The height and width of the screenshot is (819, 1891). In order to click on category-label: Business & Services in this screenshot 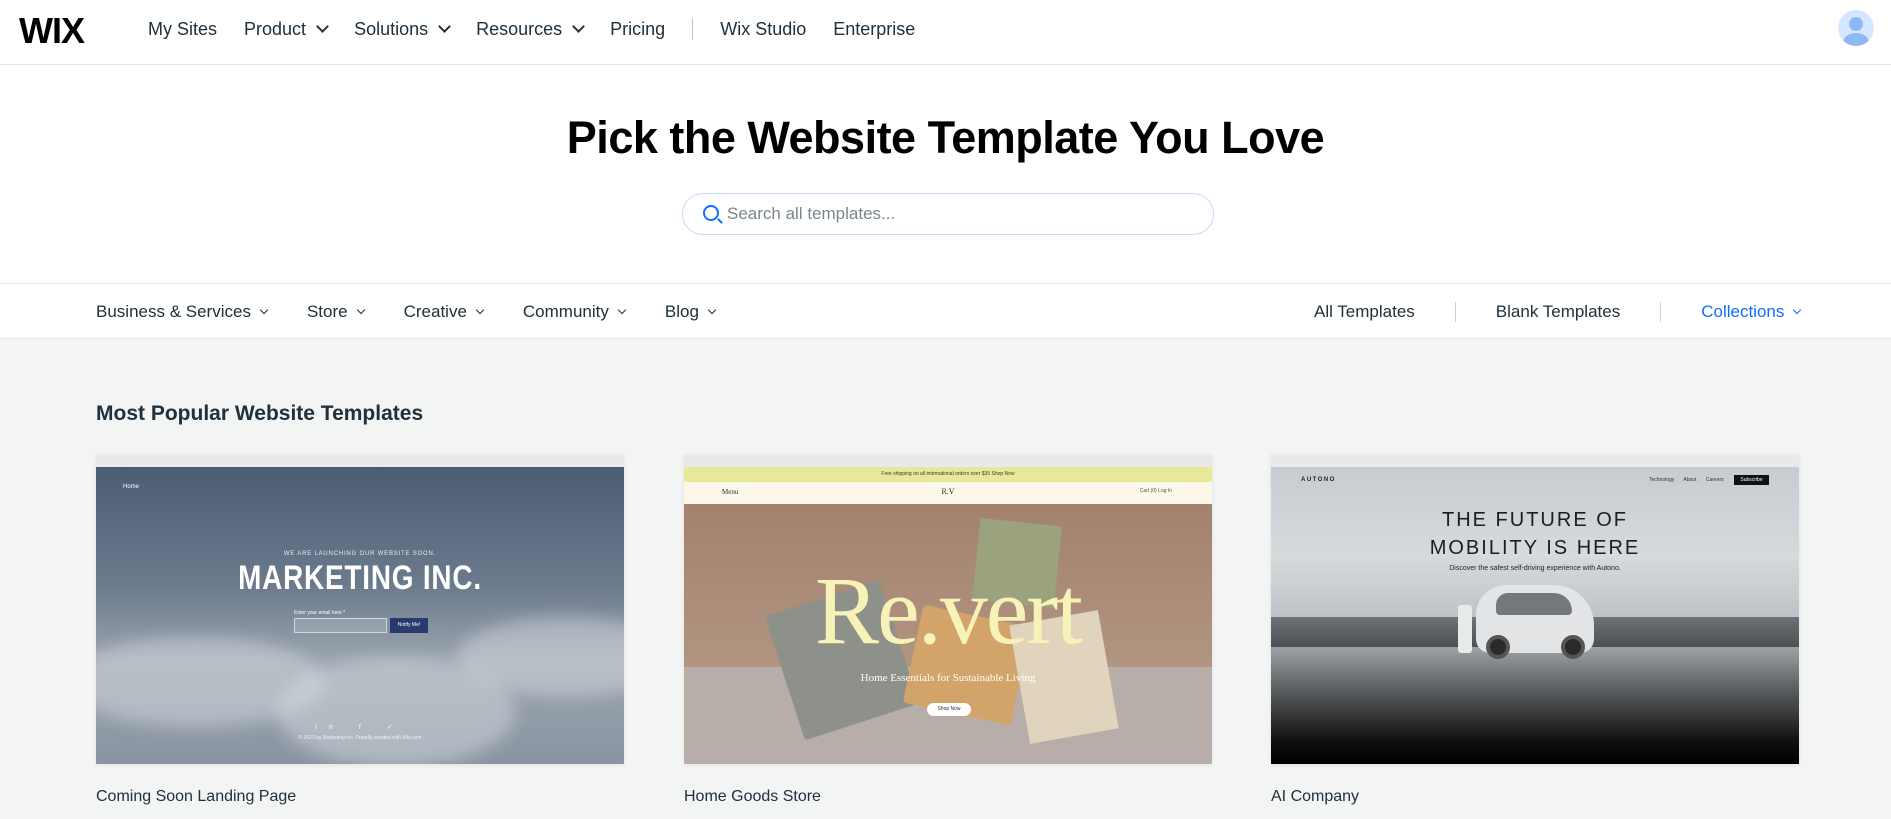, I will do `click(173, 311)`.